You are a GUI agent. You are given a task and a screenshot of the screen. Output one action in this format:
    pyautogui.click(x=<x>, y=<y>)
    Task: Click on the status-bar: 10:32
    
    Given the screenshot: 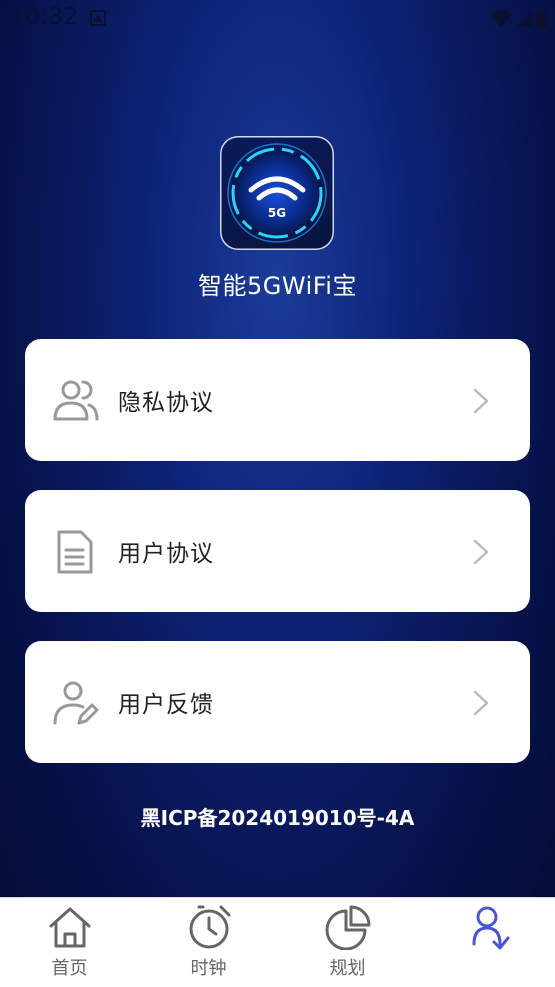 What is the action you would take?
    pyautogui.click(x=277, y=19)
    